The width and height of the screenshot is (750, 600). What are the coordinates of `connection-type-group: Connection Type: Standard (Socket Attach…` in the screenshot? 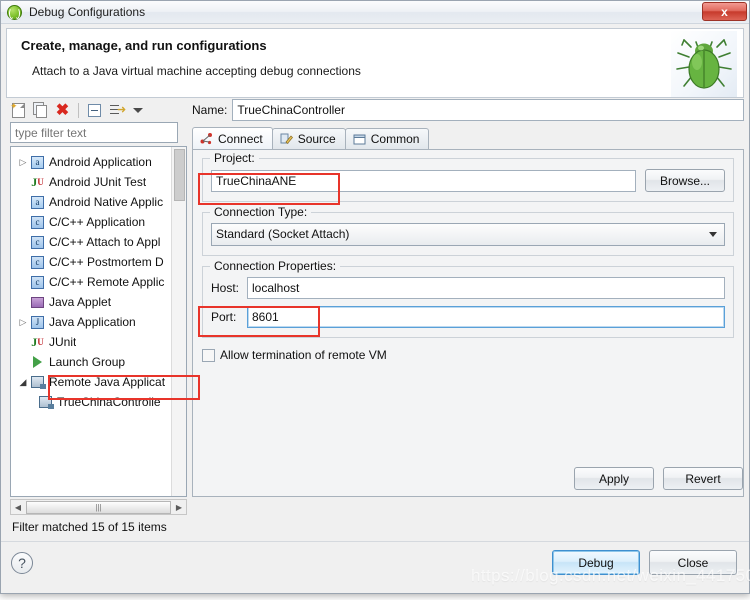 It's located at (468, 230).